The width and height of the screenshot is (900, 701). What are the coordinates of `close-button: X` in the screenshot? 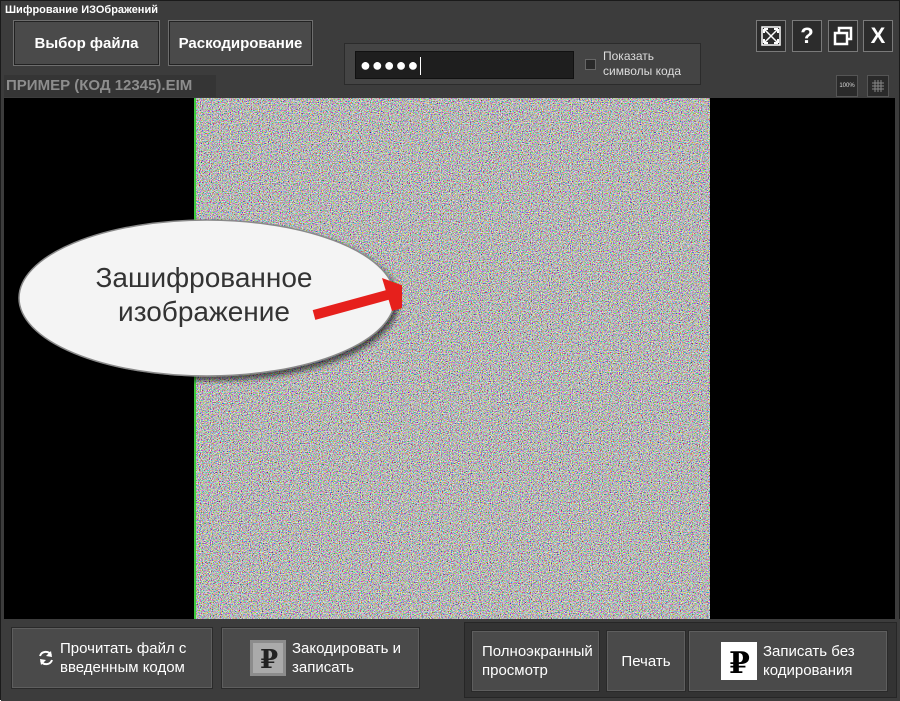 It's located at (878, 36).